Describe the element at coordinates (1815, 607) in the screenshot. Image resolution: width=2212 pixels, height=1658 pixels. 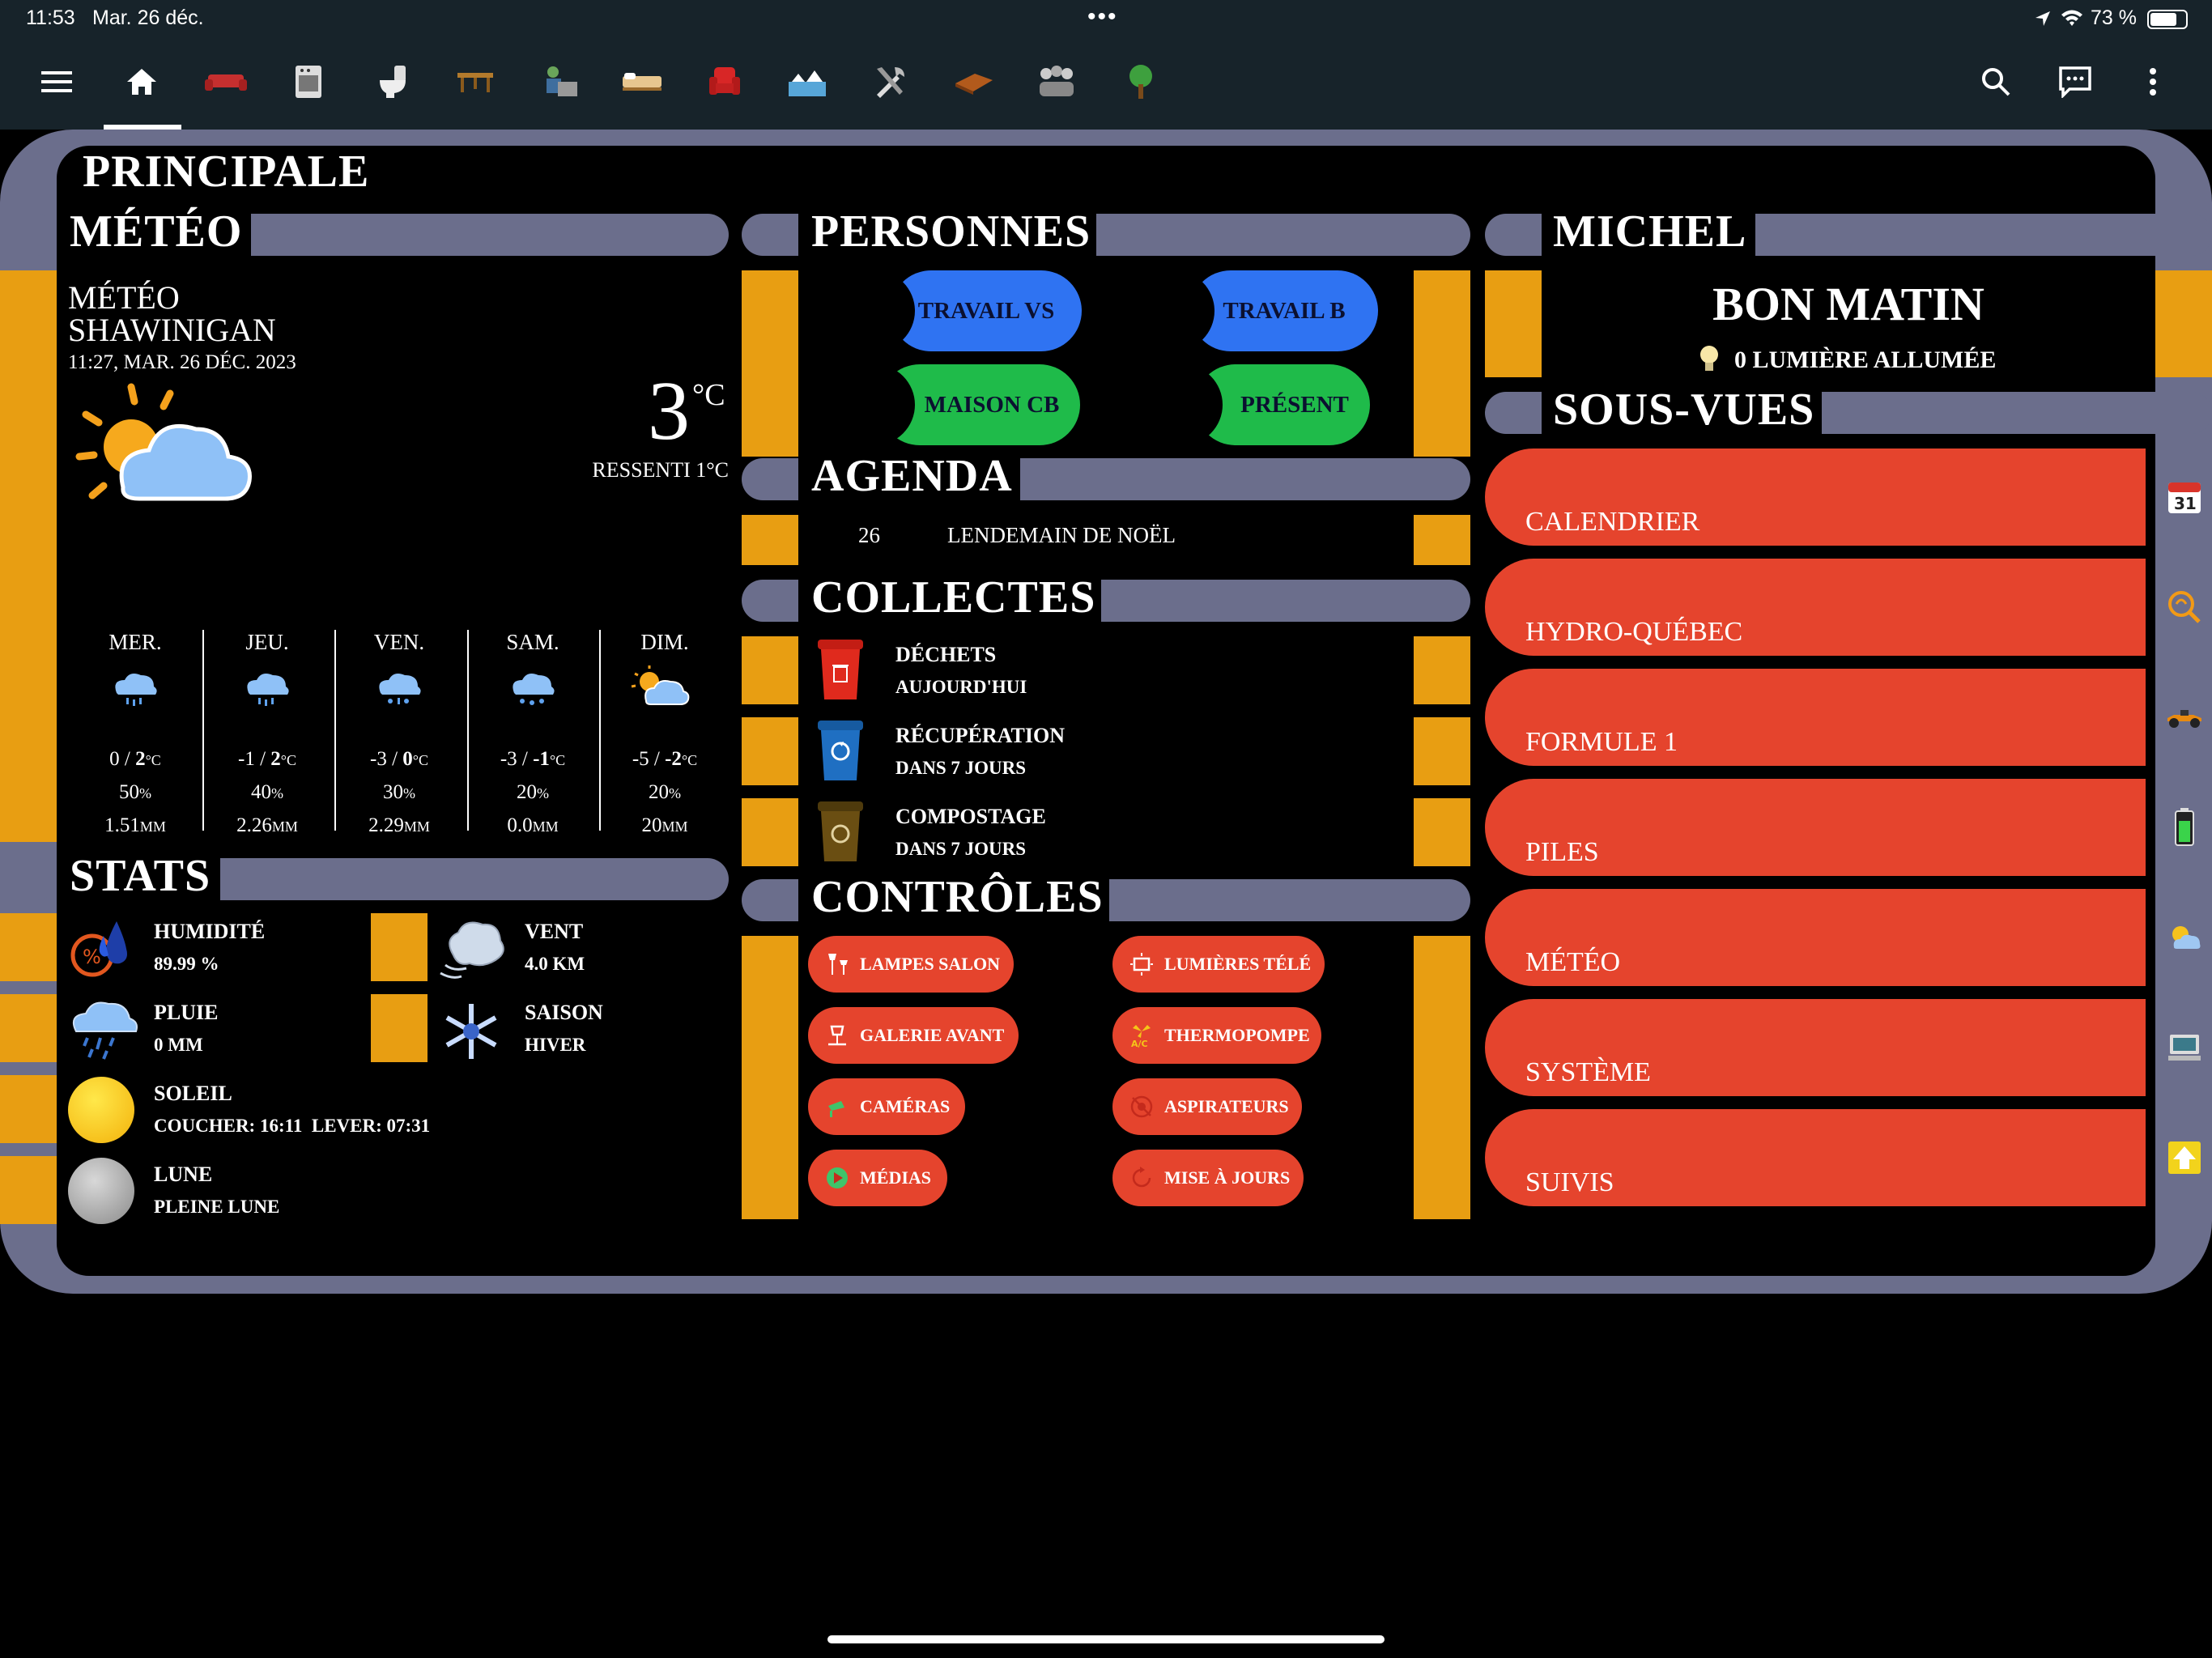
I see `subview-button-hydro-quebec: HYDRO-QUÉBEC` at that location.